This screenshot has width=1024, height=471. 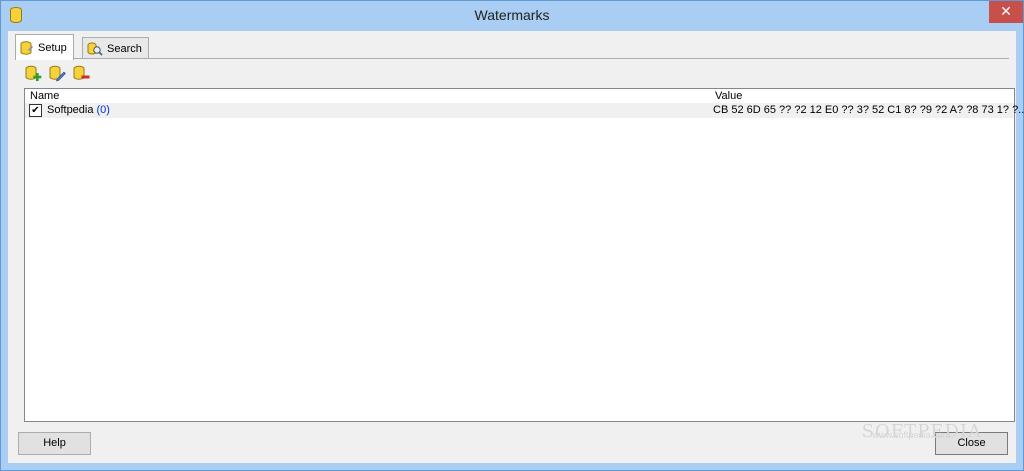 I want to click on delete-watermark-button, so click(x=81, y=73).